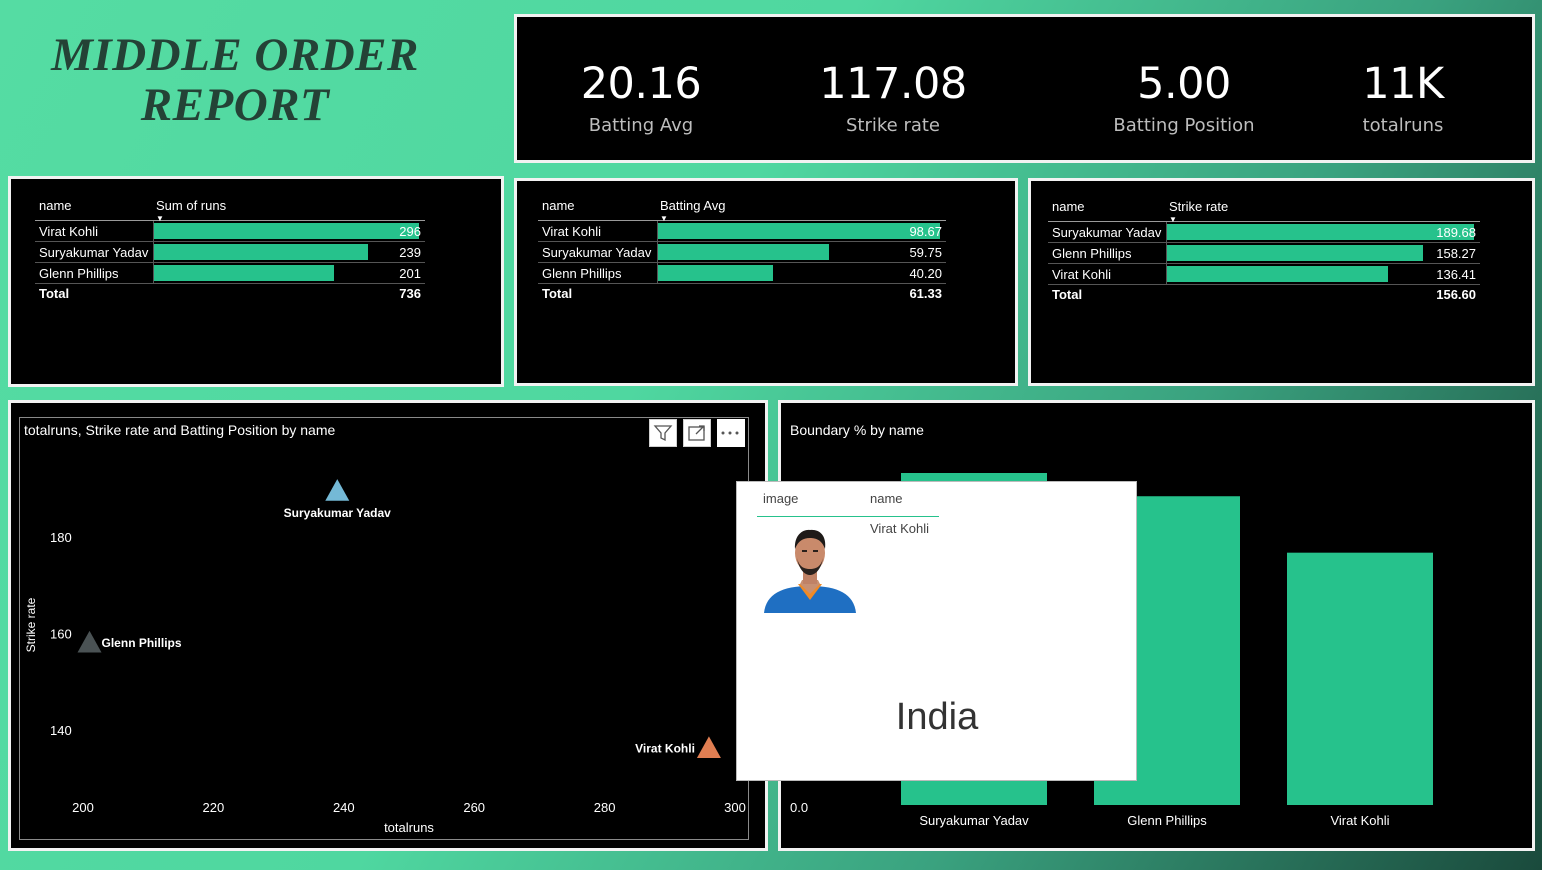 Image resolution: width=1542 pixels, height=870 pixels. Describe the element at coordinates (900, 528) in the screenshot. I see `tooltip-player-name: Virat Kohli` at that location.